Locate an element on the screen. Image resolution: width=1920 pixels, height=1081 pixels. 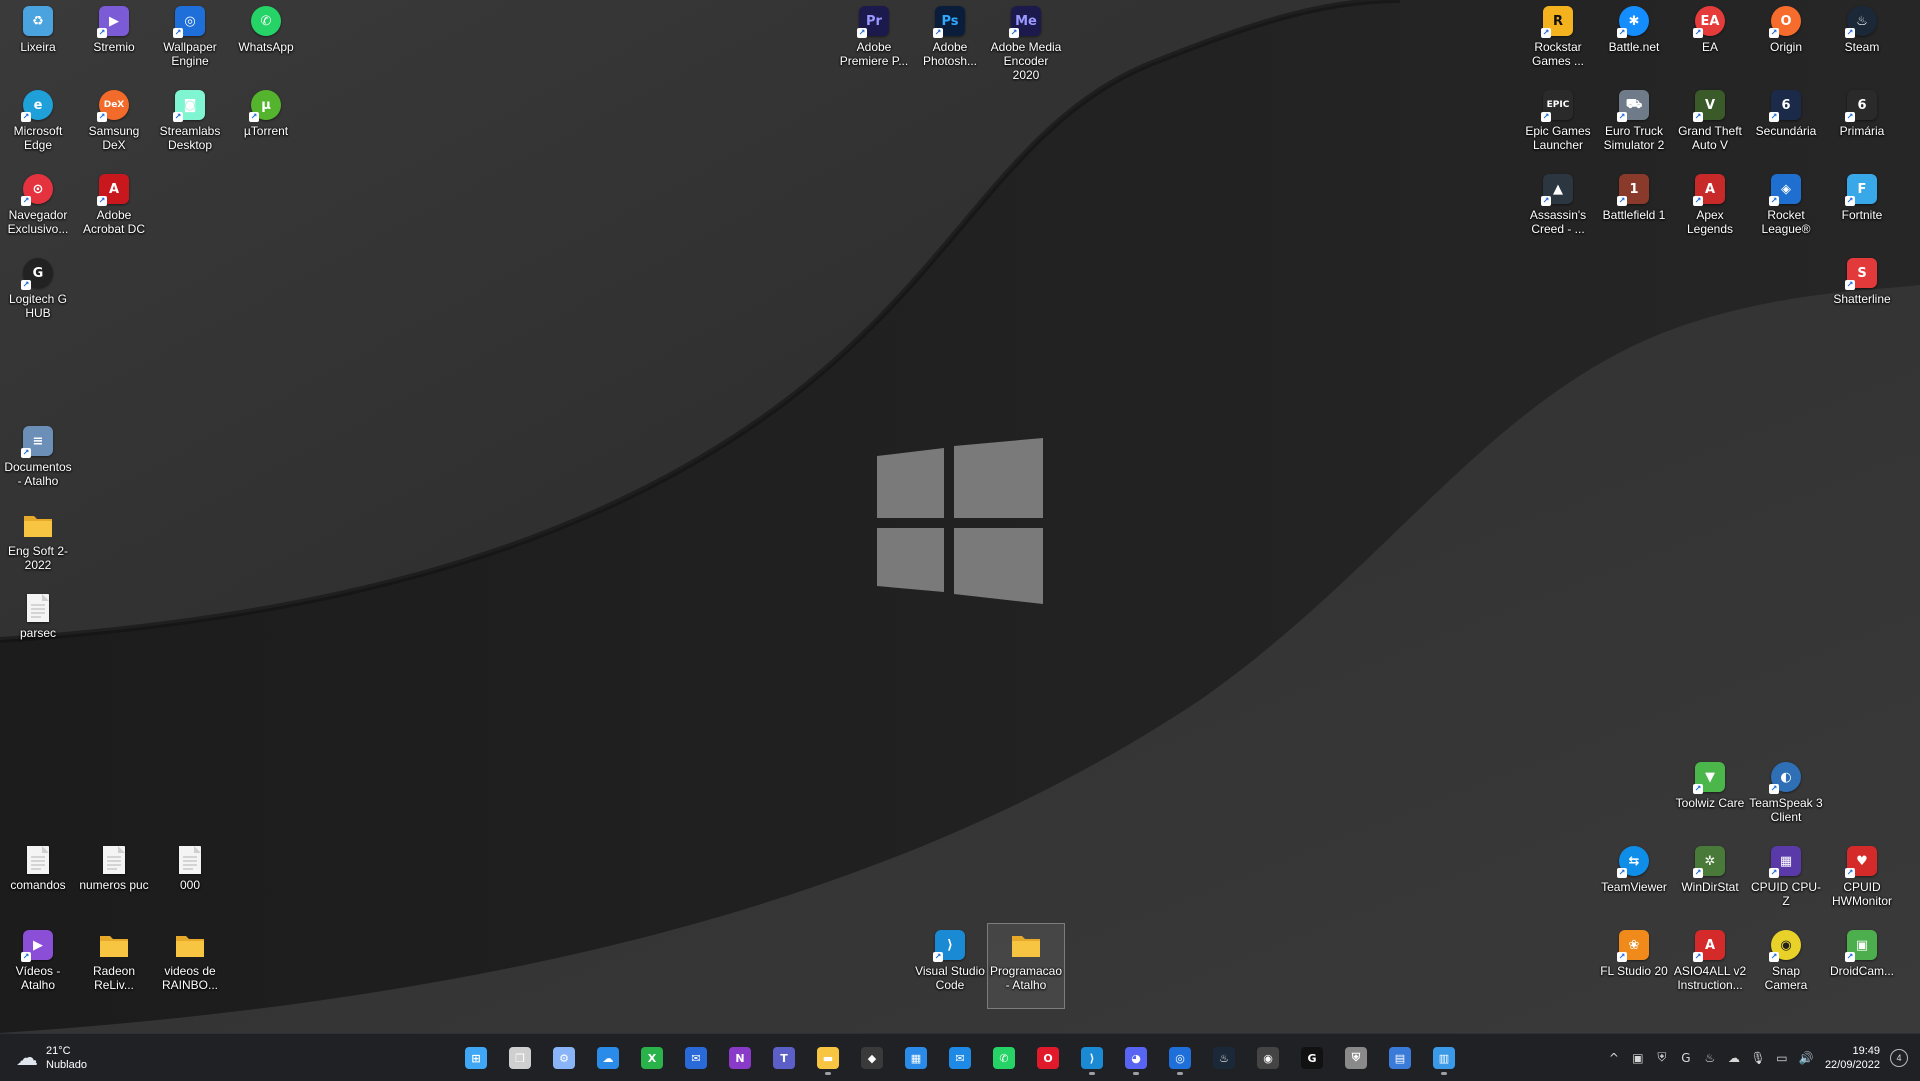
desktop-icon: ◙ ↗ Streamlabs Desktop is located at coordinates (190, 126).